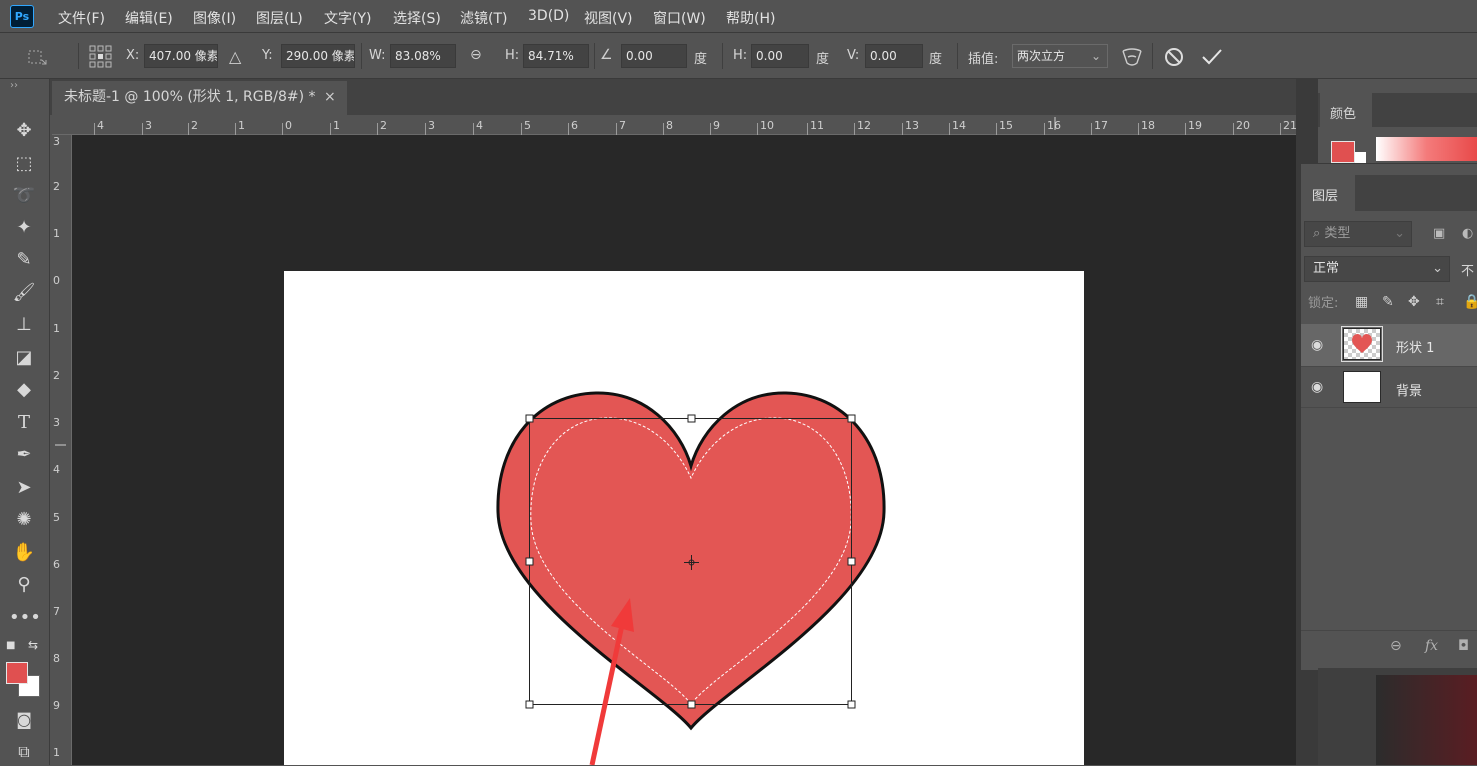  I want to click on pen-tool-icon: ✒, so click(24, 455).